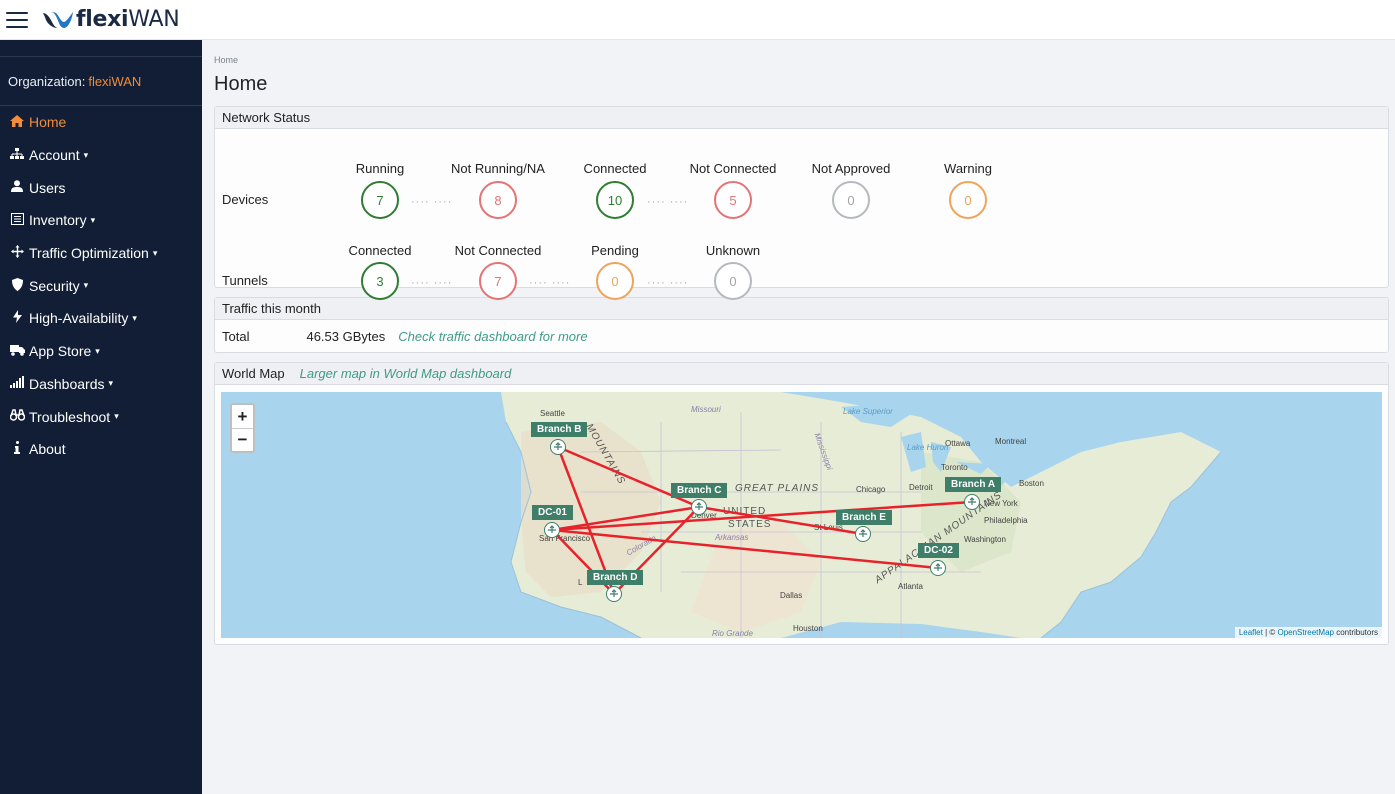 The height and width of the screenshot is (794, 1395). Describe the element at coordinates (973, 484) in the screenshot. I see `site-label-branch-a: Branch A` at that location.